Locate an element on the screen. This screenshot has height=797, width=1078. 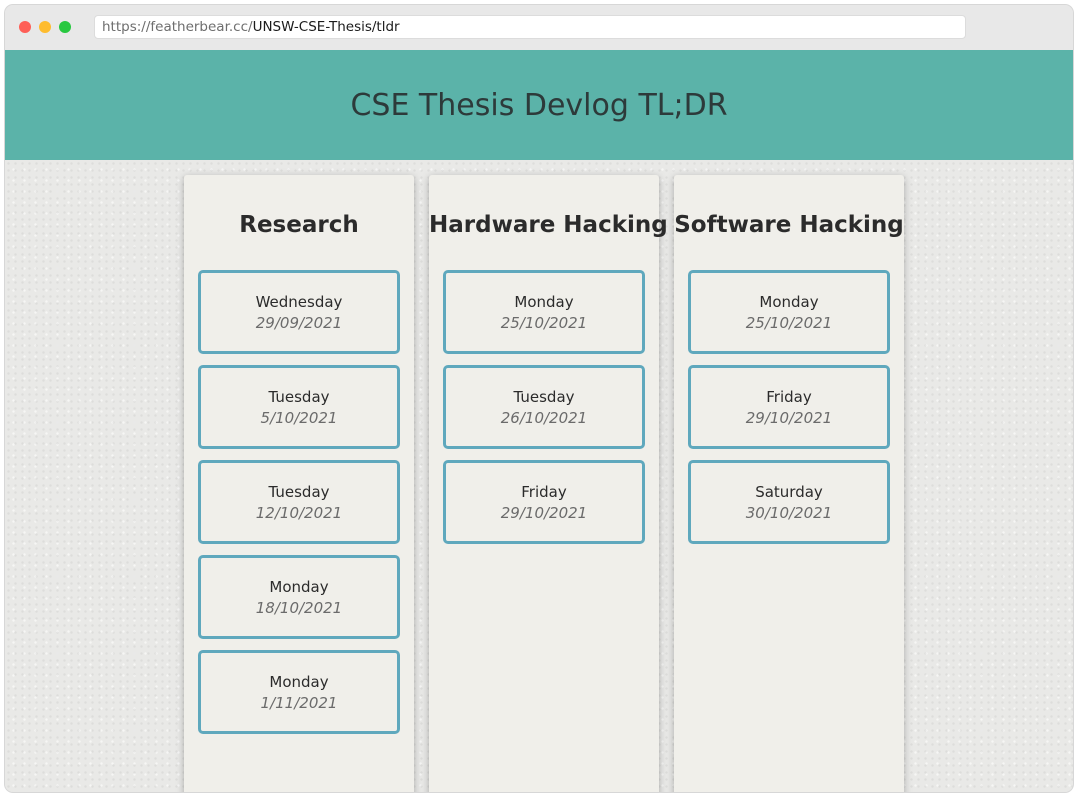
maximize-window-button is located at coordinates (65, 27).